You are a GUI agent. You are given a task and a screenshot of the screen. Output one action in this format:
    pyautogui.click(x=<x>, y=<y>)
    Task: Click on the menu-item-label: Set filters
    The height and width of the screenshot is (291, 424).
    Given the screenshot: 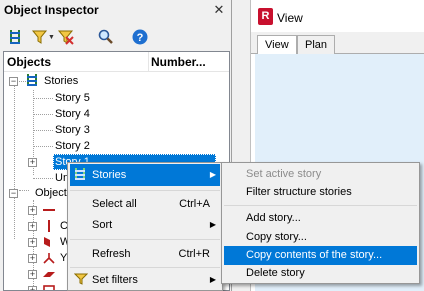 What is the action you would take?
    pyautogui.click(x=115, y=280)
    